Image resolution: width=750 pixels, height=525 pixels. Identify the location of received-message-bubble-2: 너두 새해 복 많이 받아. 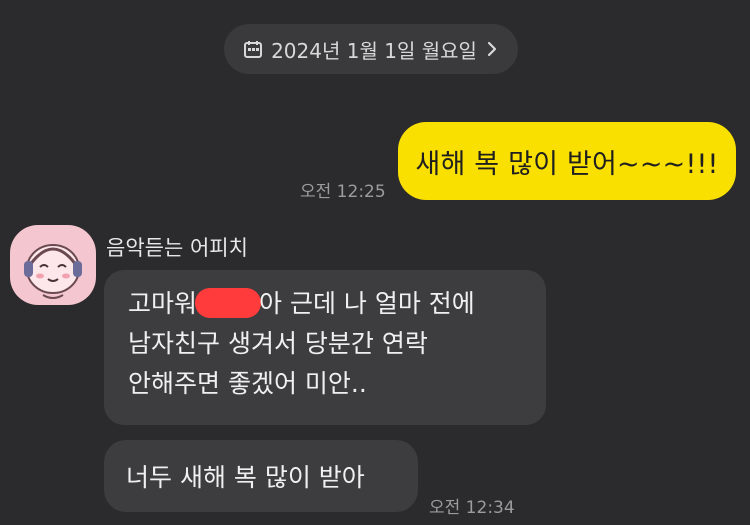
(261, 476).